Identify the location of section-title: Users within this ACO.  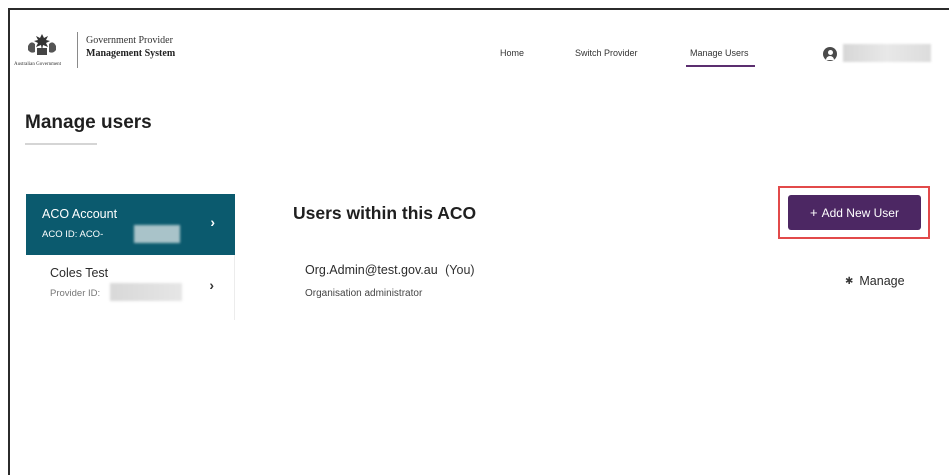
(385, 213).